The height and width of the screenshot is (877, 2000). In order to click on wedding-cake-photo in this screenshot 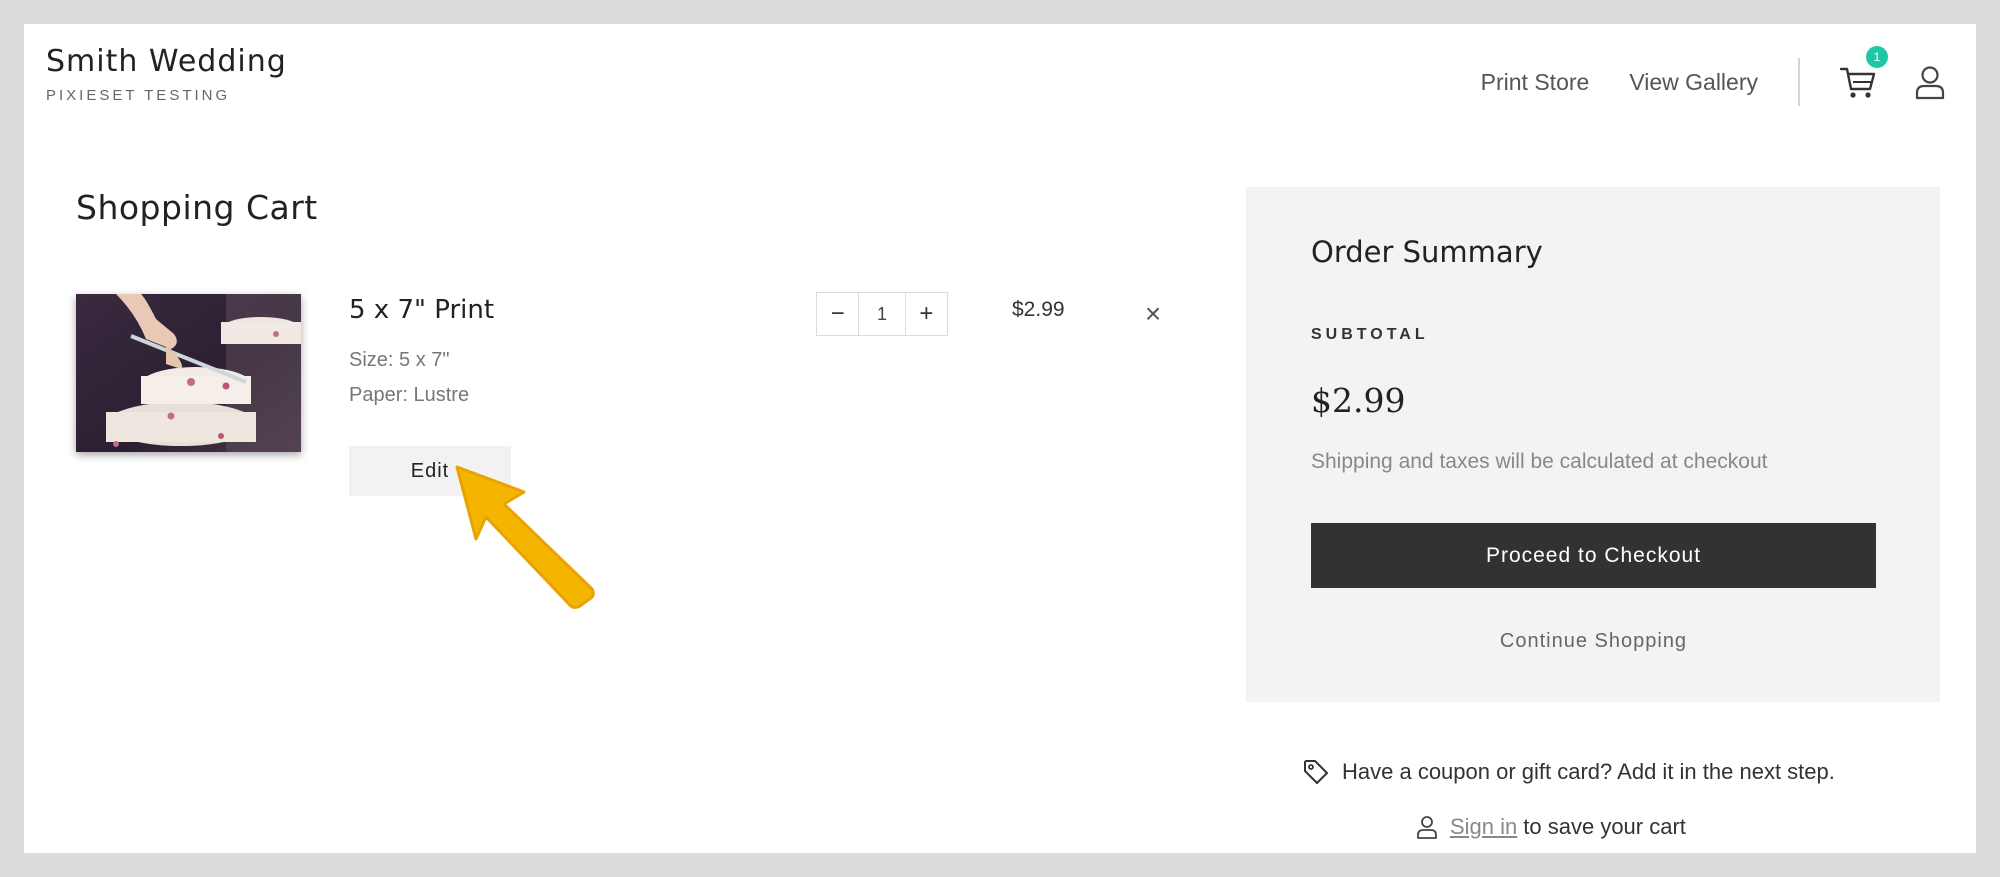, I will do `click(188, 373)`.